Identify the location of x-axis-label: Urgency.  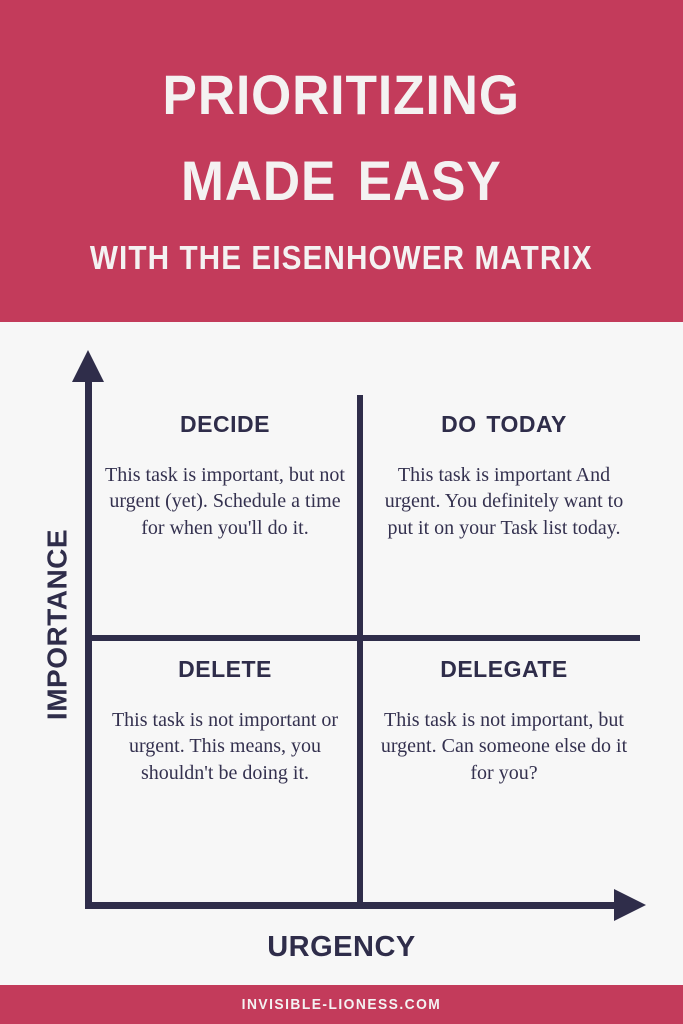
(341, 941).